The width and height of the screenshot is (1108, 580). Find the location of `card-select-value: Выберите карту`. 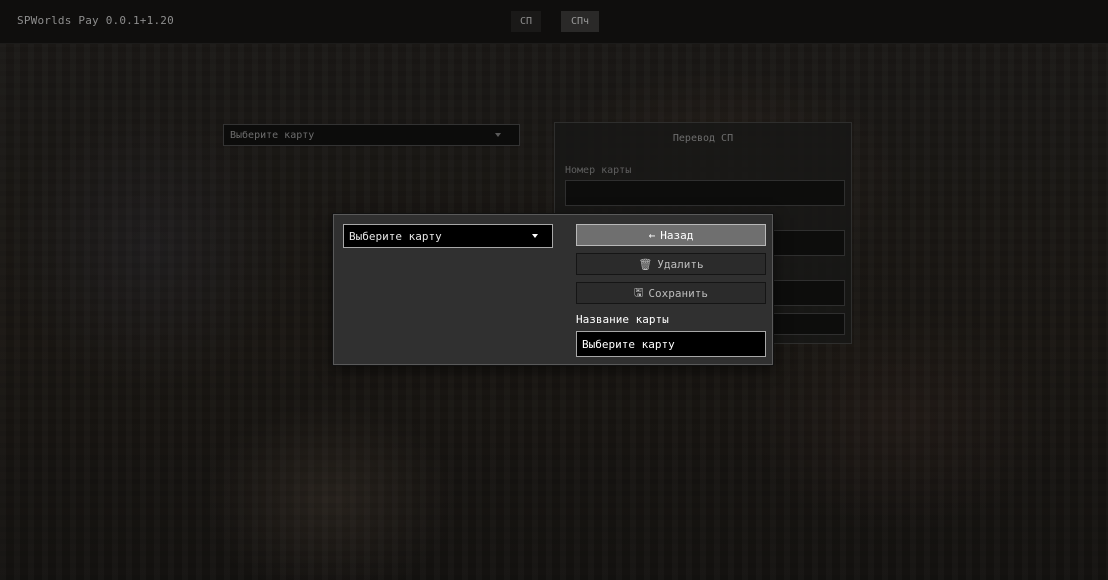

card-select-value: Выберите карту is located at coordinates (395, 236).